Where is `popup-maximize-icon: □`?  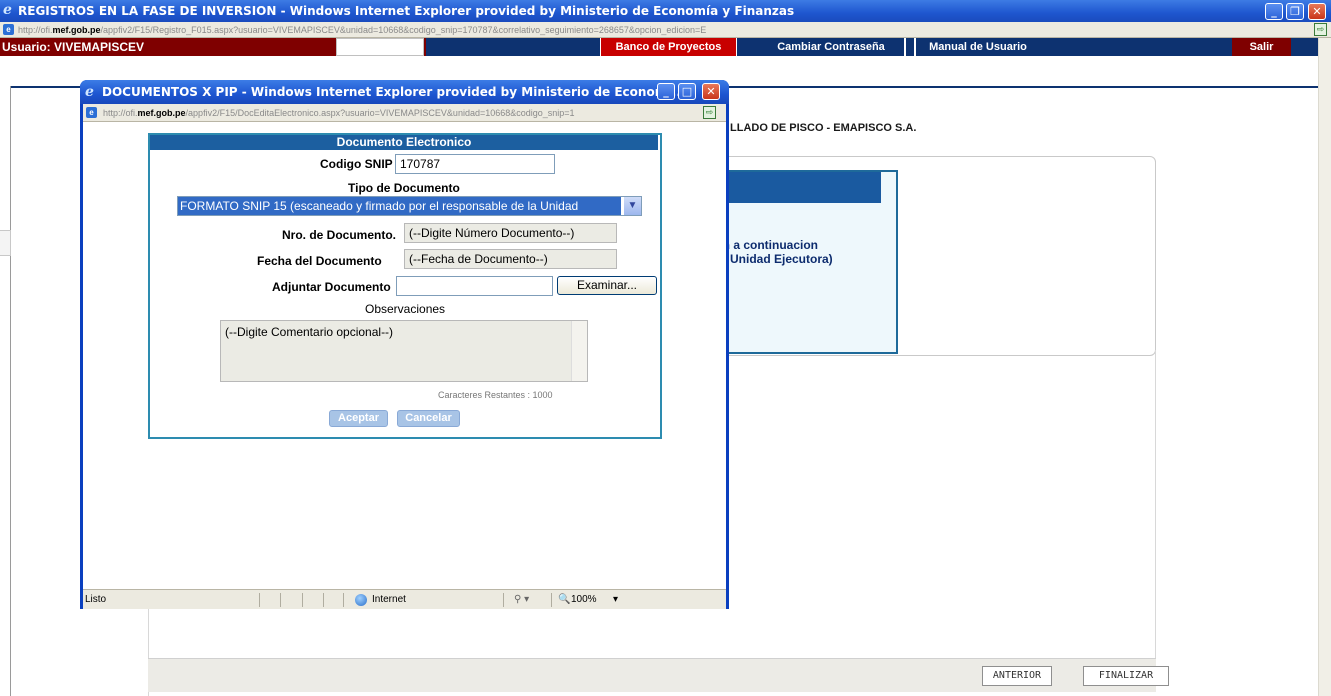
popup-maximize-icon: □ is located at coordinates (687, 91).